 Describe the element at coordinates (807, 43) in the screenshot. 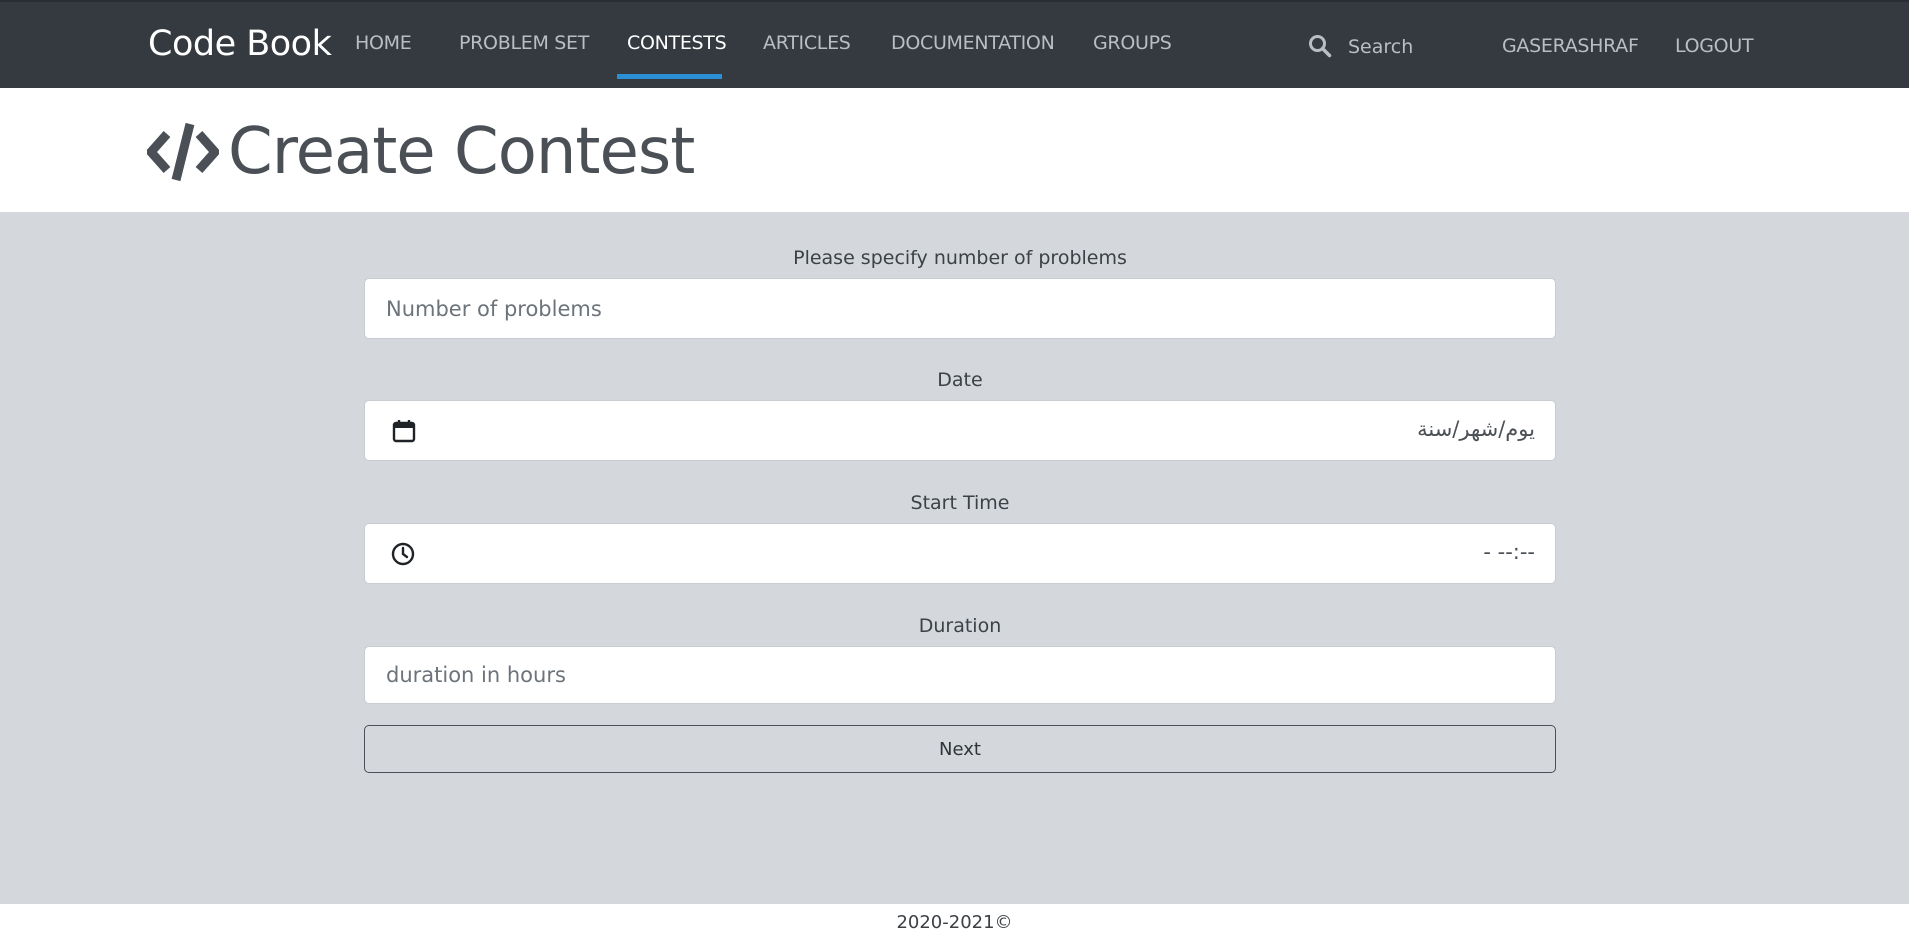

I see `nav-articles: ARTICLES` at that location.